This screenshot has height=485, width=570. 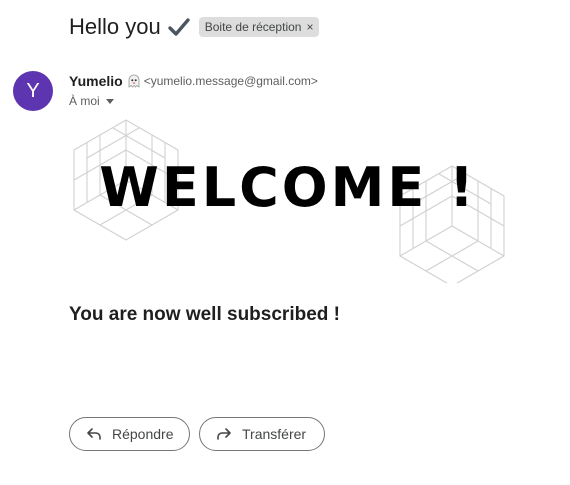 I want to click on inbox-label-chip: Boite de réception ×, so click(x=259, y=27).